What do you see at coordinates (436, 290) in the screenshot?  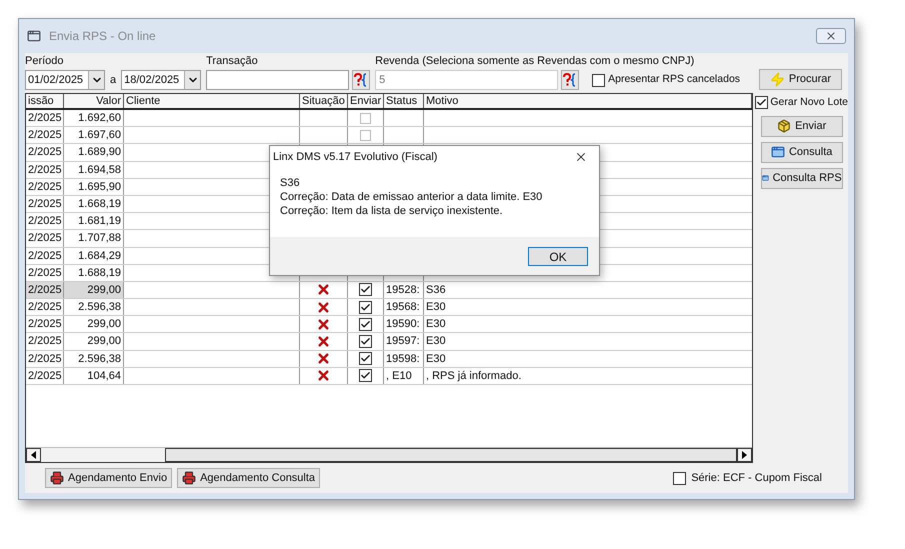 I see `reason-text: S36` at bounding box center [436, 290].